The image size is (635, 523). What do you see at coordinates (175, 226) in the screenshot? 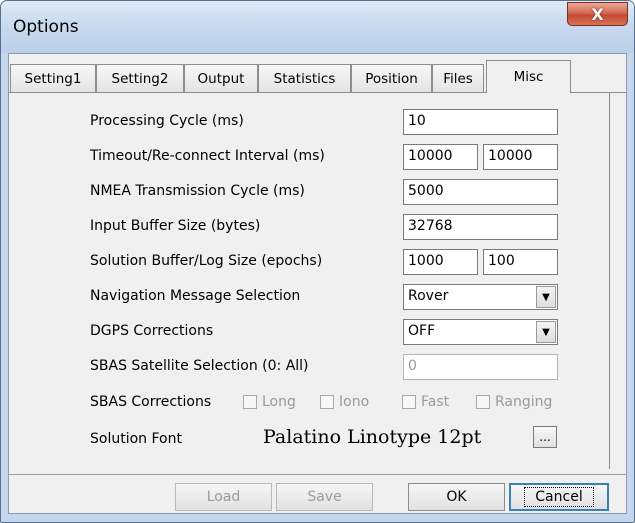
I see `input-buffer-label: Input Buffer Size (bytes)` at bounding box center [175, 226].